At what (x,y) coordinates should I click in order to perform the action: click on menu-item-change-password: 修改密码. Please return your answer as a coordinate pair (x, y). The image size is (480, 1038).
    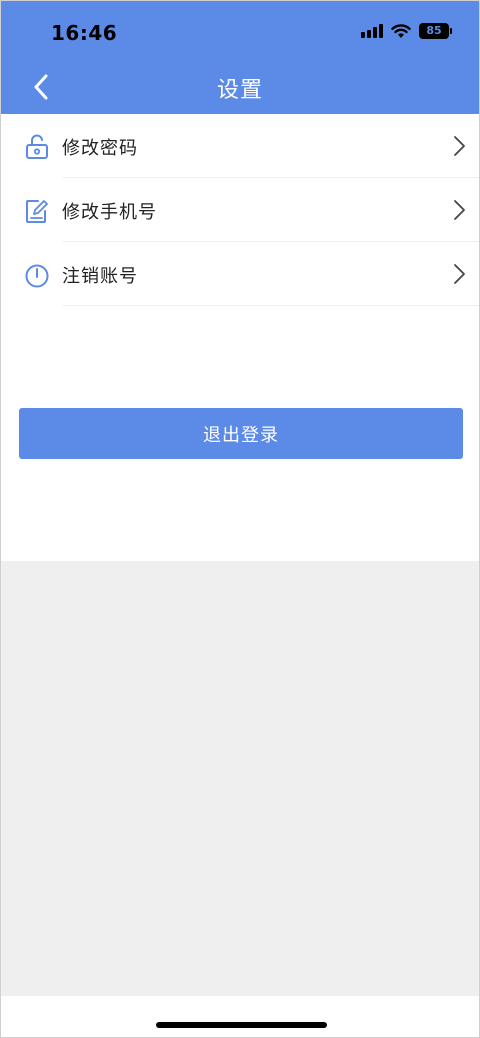
    Looking at the image, I should click on (240, 146).